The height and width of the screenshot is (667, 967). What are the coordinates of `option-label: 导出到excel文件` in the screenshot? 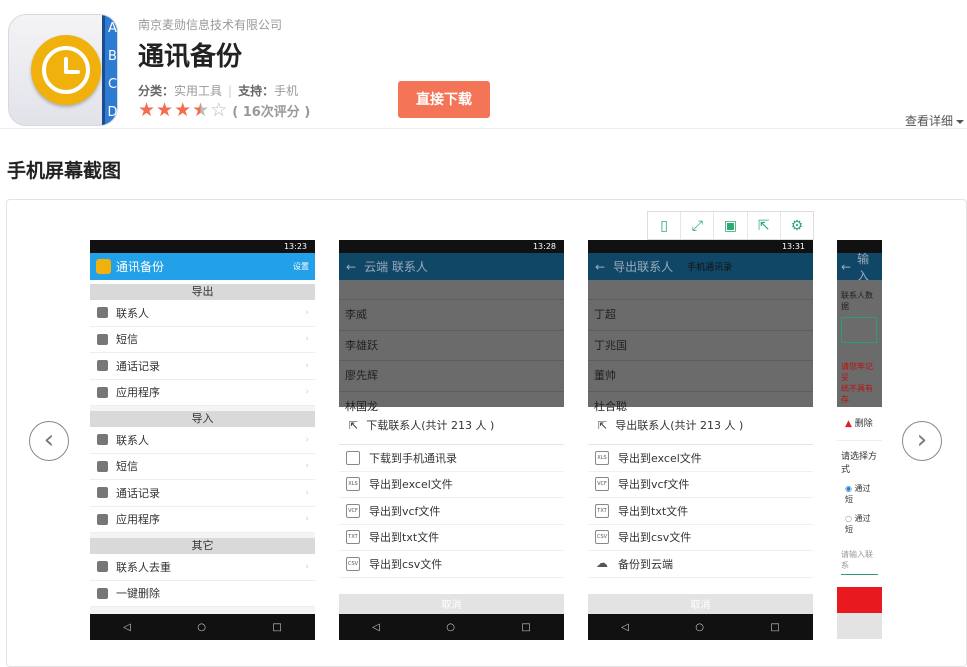 It's located at (660, 458).